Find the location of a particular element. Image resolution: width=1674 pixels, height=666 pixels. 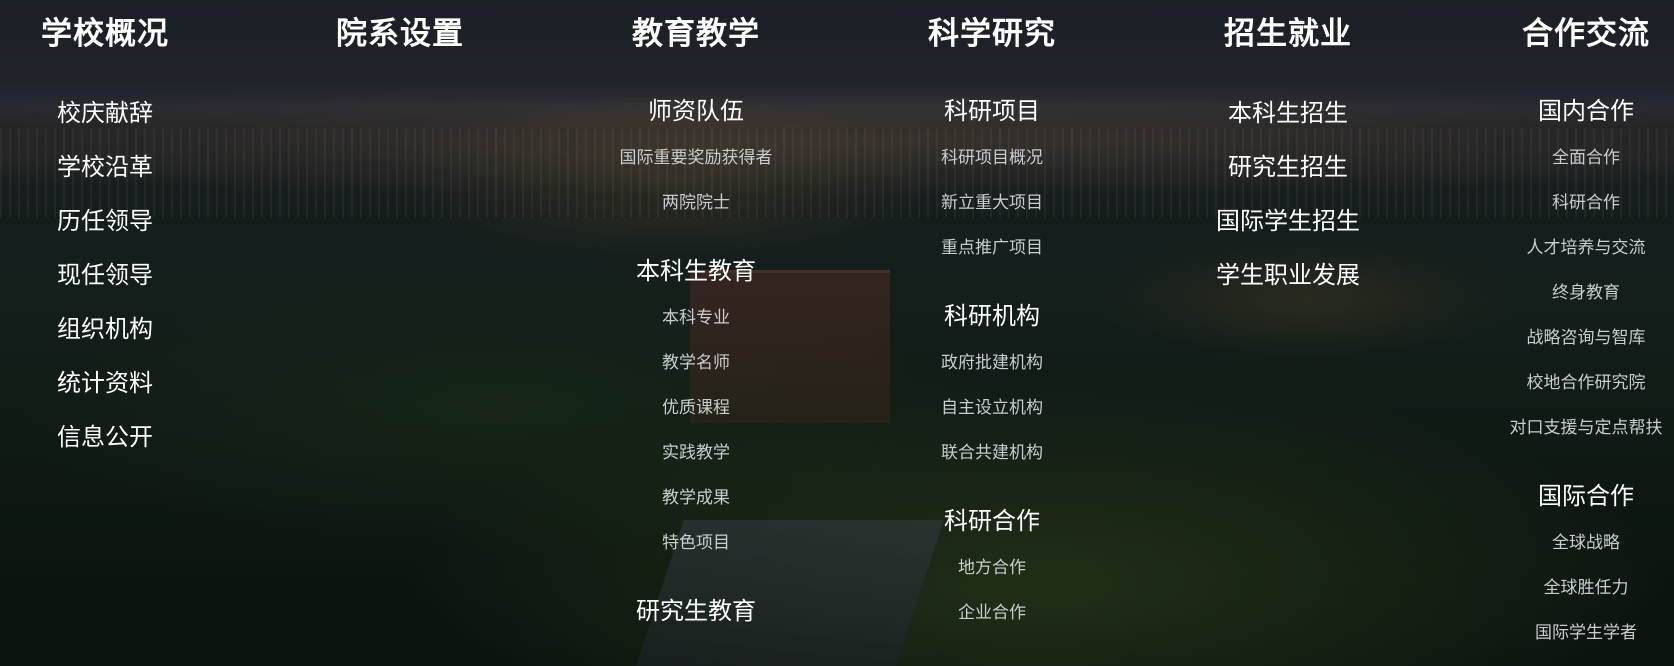

sub-link: 科研项目概况 is located at coordinates (992, 158).